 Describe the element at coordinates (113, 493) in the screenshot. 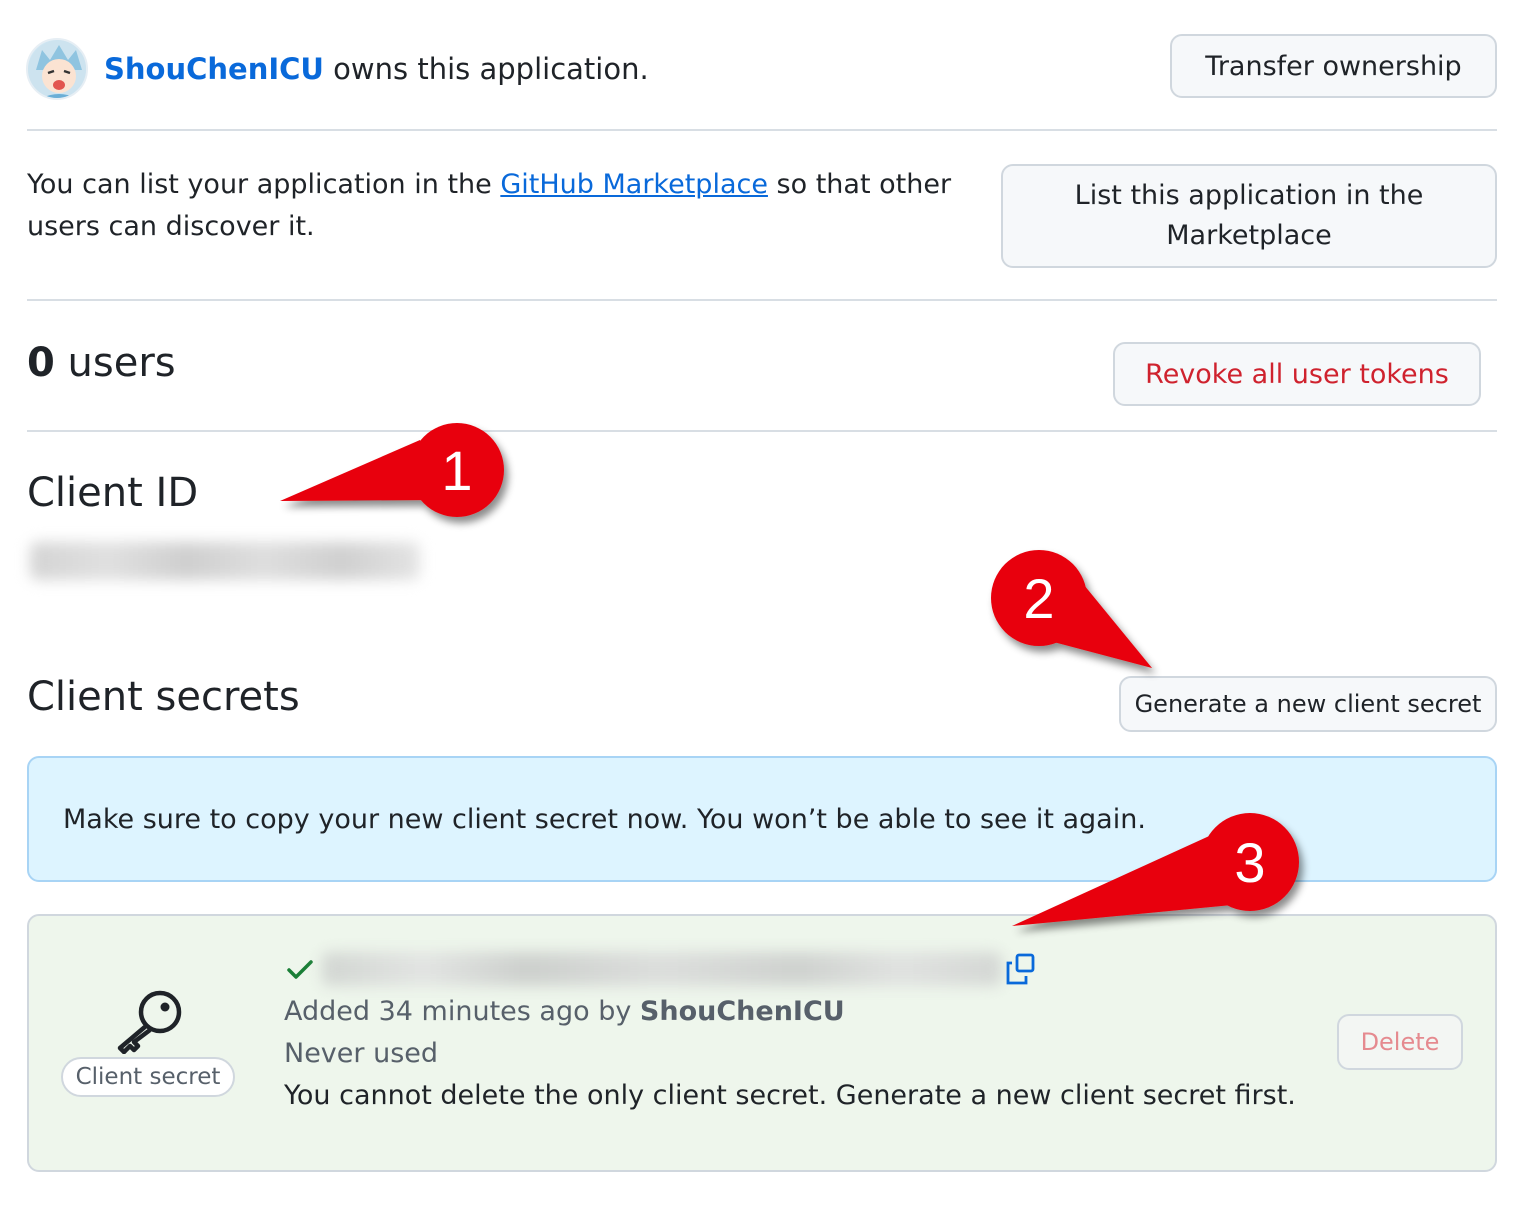

I see `client-id-heading: Client ID` at that location.